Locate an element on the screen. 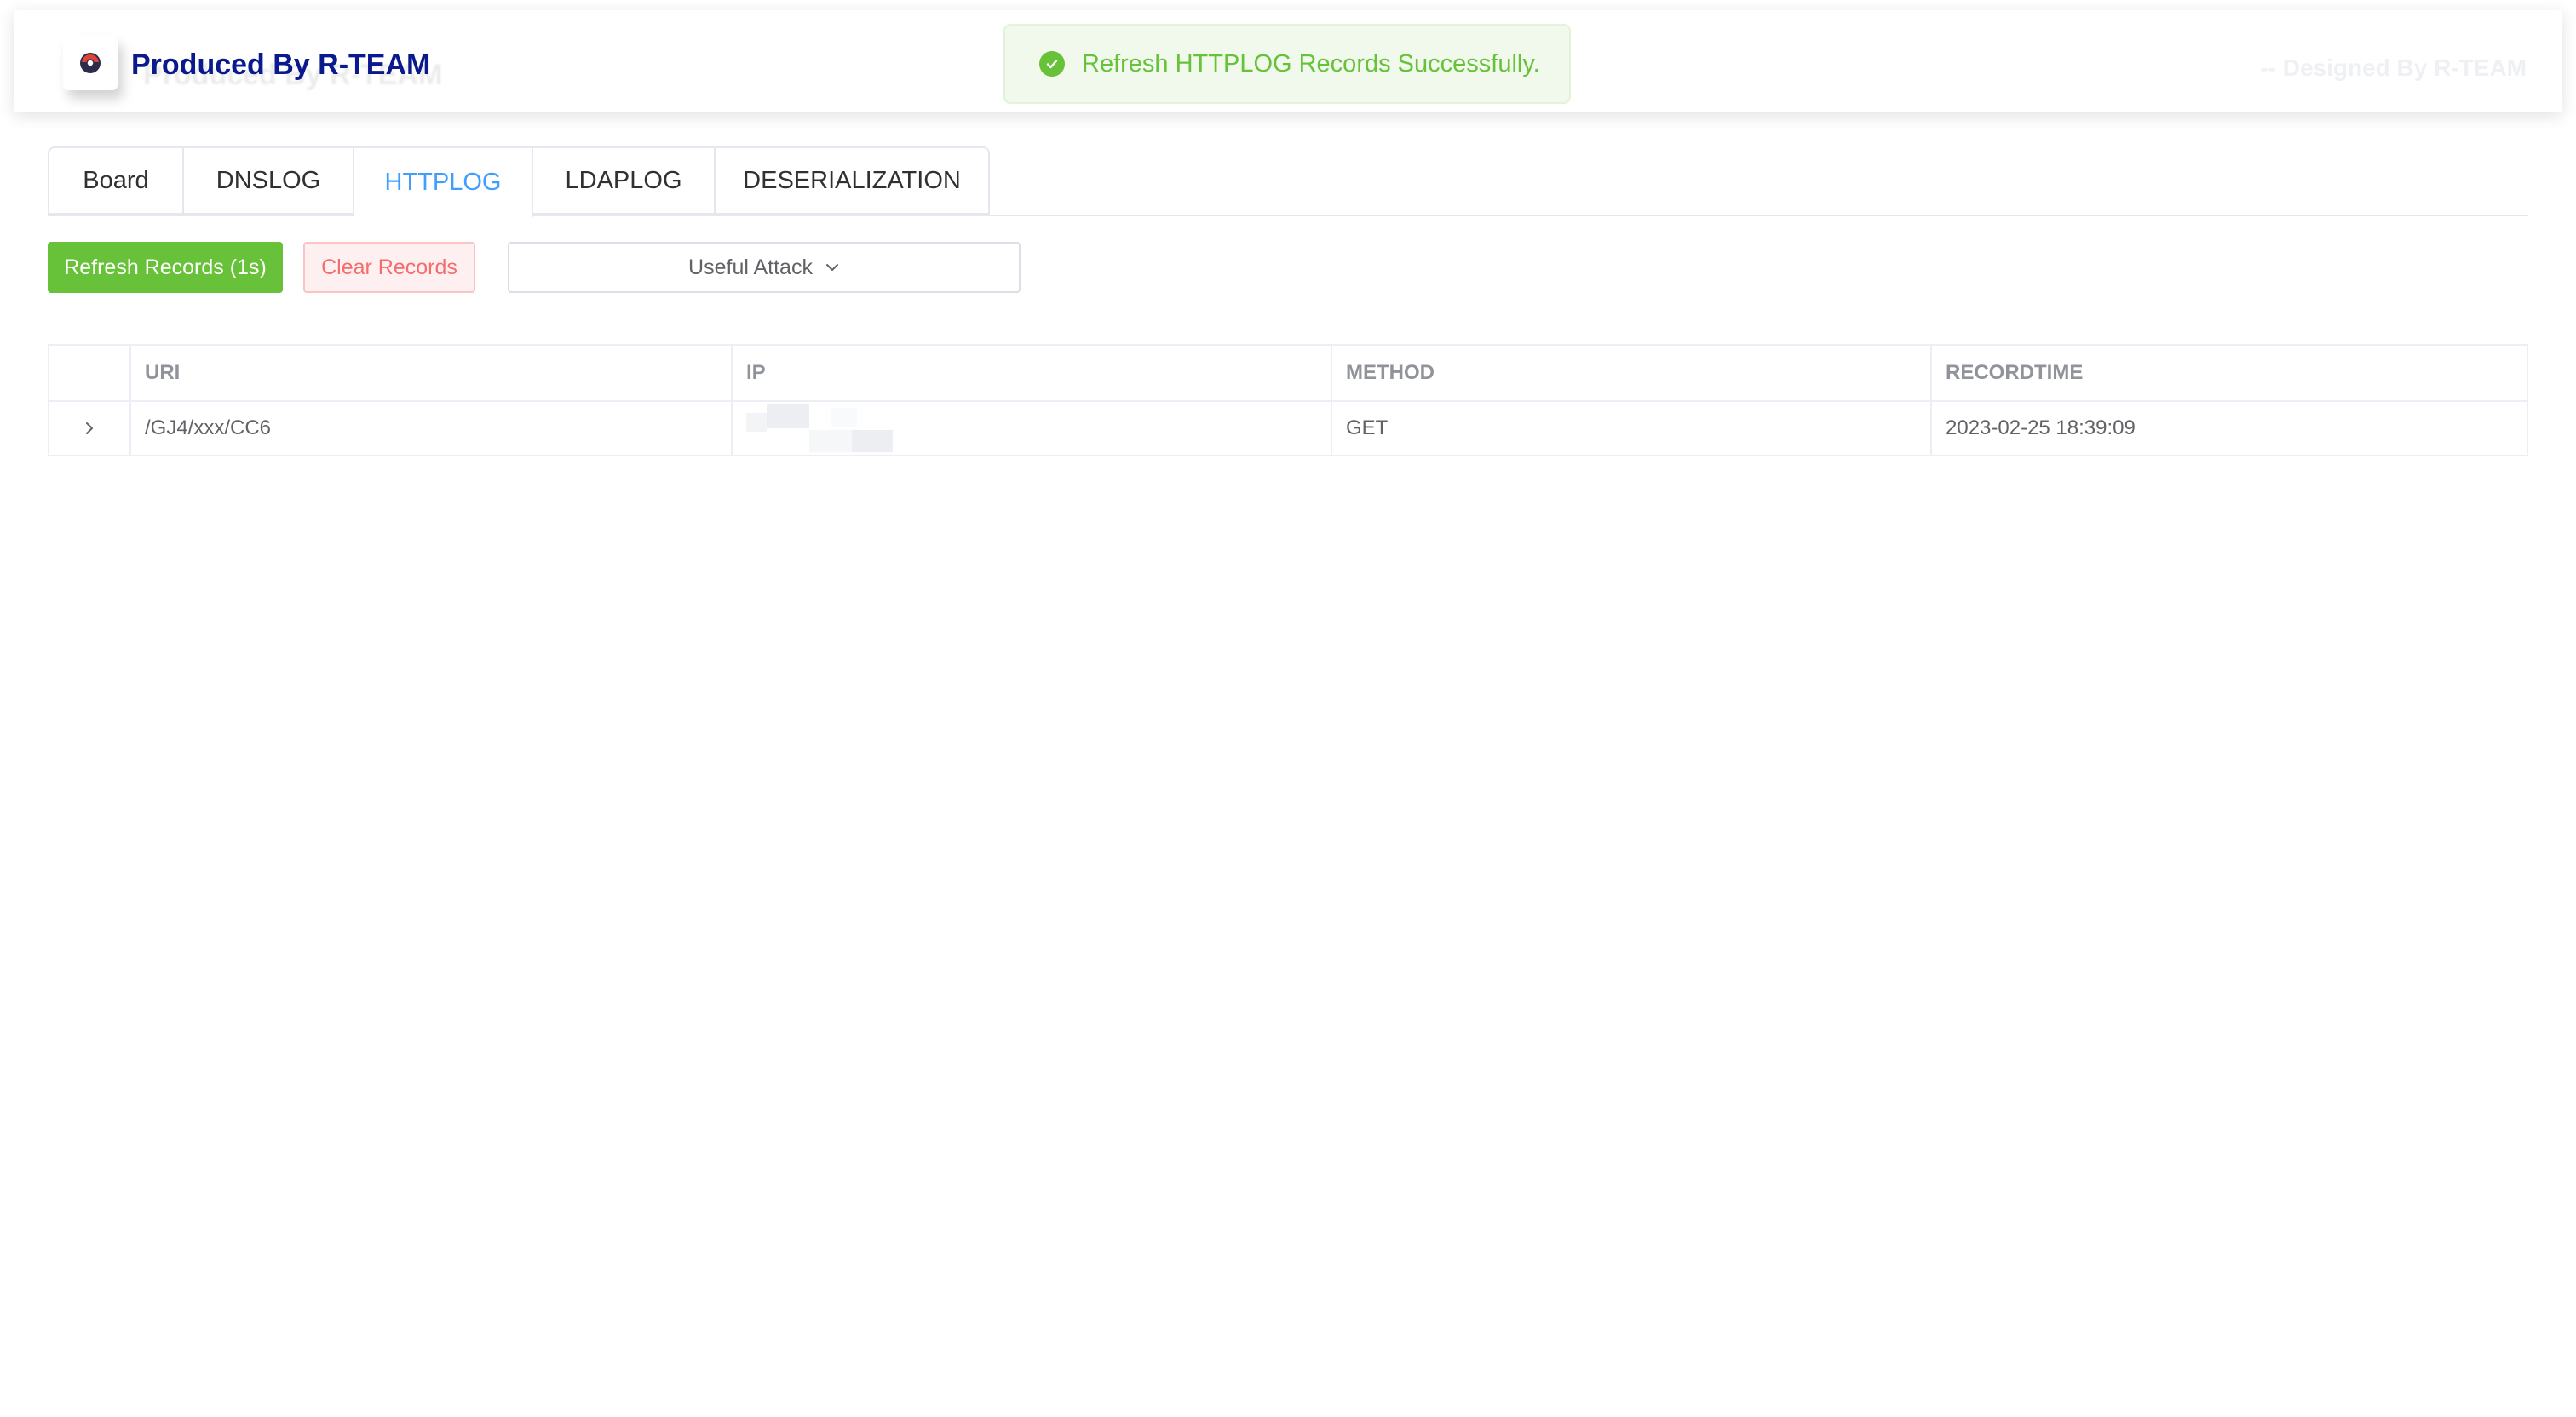 The height and width of the screenshot is (1417, 2576). designed-by-text: -- Designed By R-TEAM is located at coordinates (2393, 67).